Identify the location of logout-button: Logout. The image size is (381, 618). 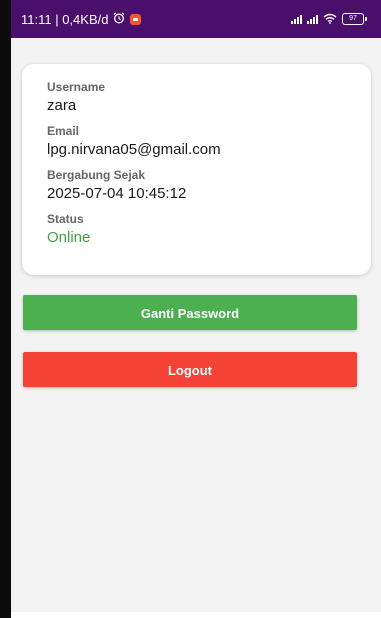
(190, 369).